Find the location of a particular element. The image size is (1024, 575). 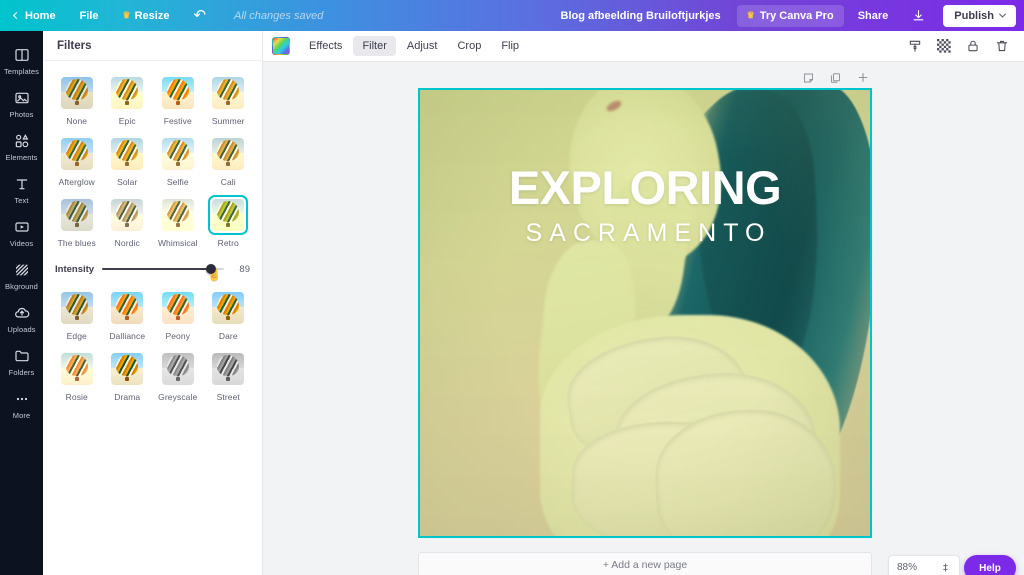

sidebar-item-uploads: Uploads is located at coordinates (21, 318).